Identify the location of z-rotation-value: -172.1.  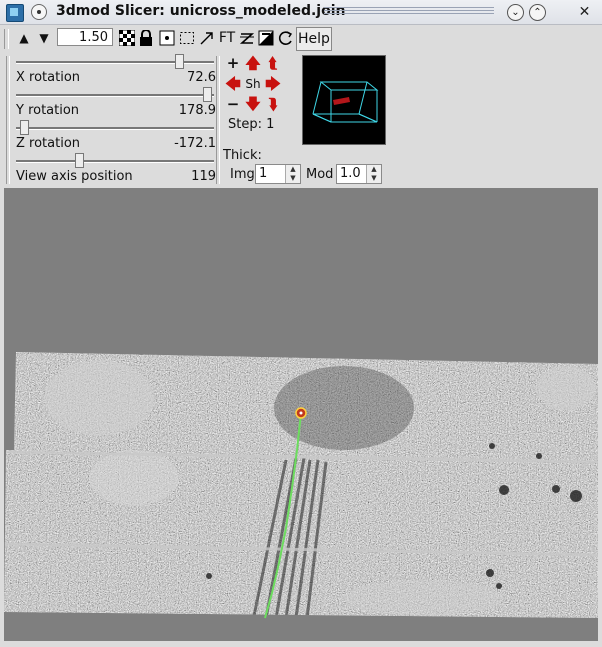
(195, 143).